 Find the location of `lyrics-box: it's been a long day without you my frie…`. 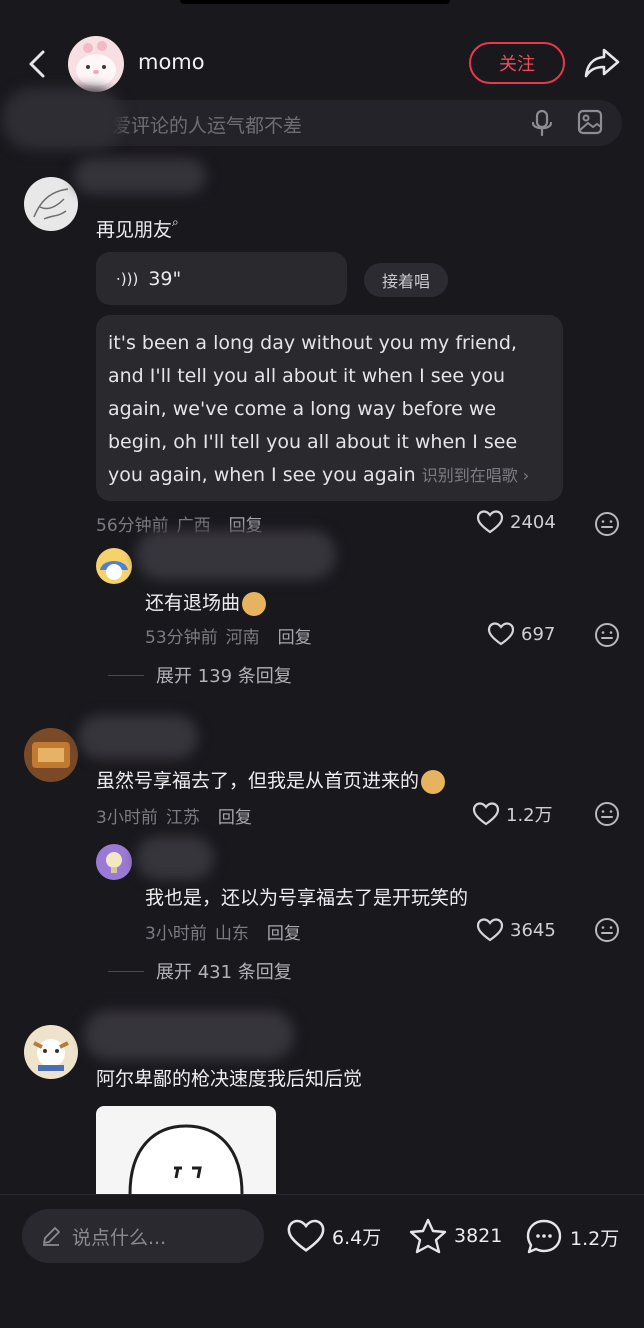

lyrics-box: it's been a long day without you my frie… is located at coordinates (329, 408).